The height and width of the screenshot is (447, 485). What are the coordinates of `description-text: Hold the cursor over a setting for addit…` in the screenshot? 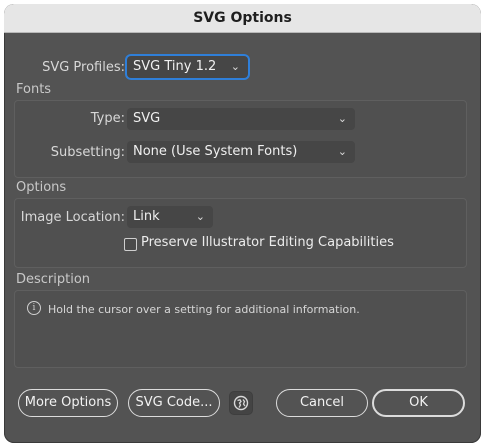 It's located at (204, 309).